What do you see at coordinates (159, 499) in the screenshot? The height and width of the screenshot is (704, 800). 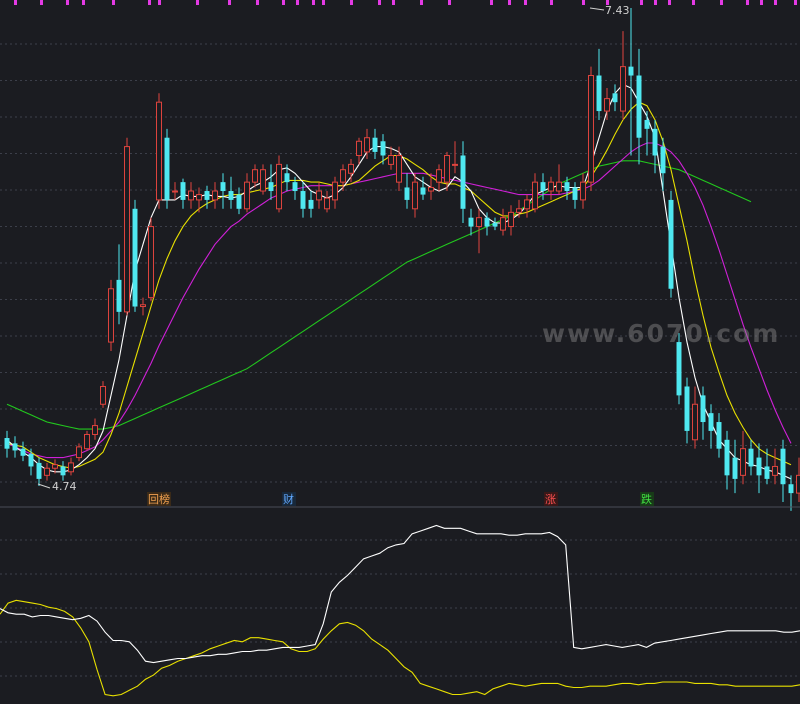 I see `marker-huibang: 回榜` at bounding box center [159, 499].